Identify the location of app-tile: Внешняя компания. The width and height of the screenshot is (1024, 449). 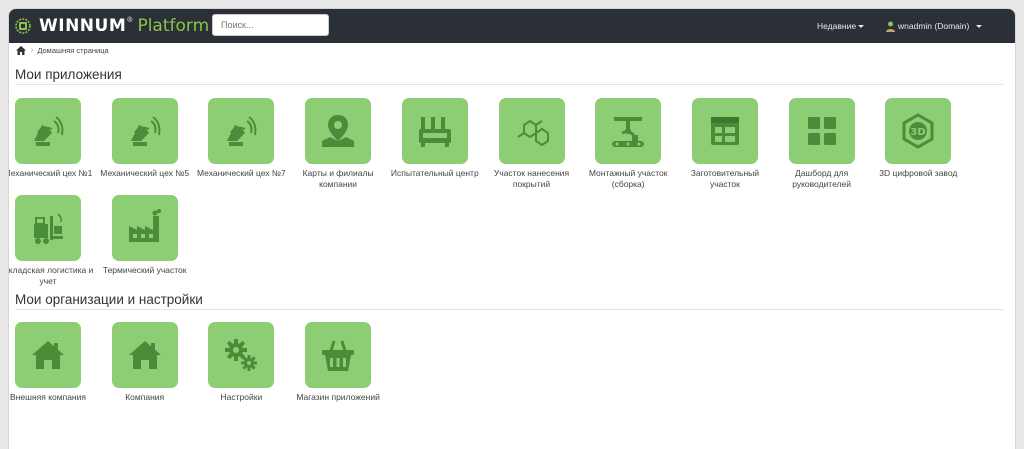
(53, 362).